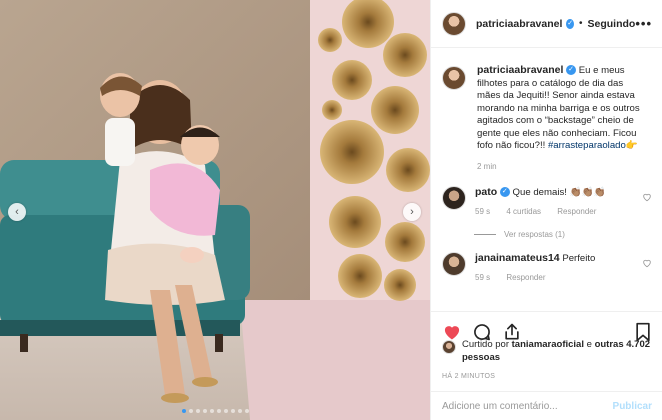 This screenshot has width=662, height=420. What do you see at coordinates (519, 24) in the screenshot?
I see `author-username: patriciaabravanel` at bounding box center [519, 24].